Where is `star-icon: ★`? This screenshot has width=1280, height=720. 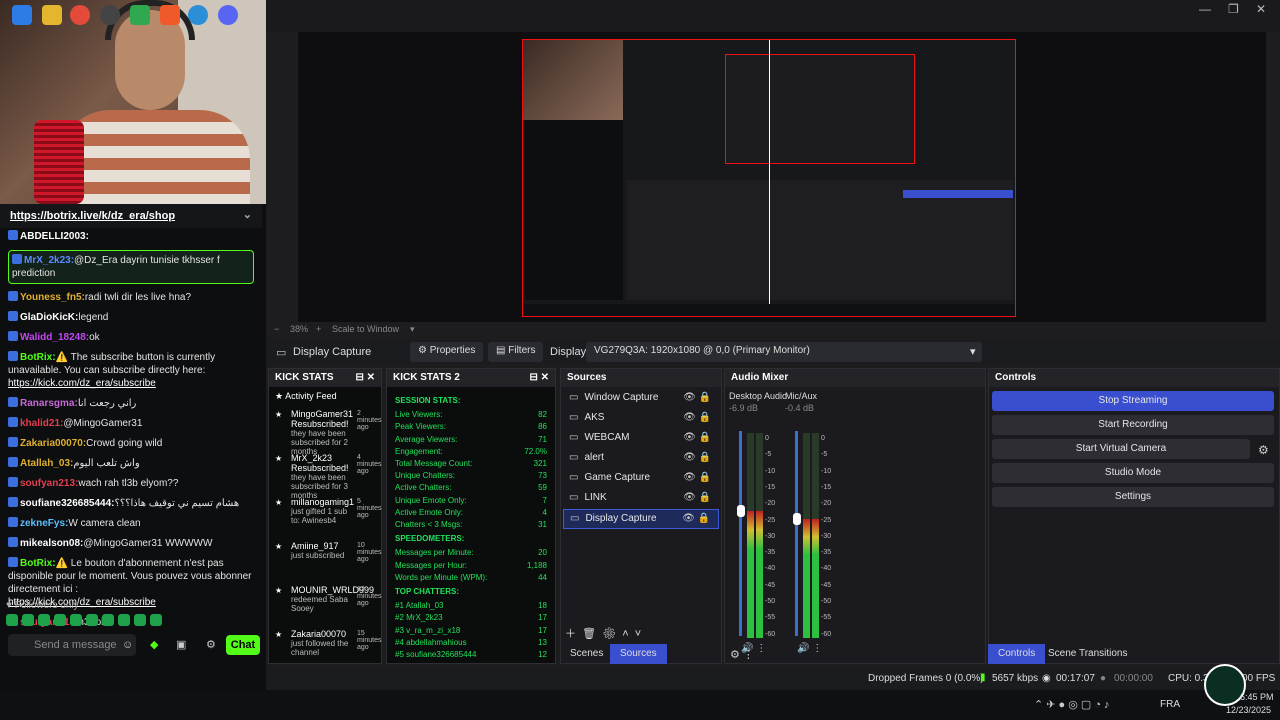 star-icon: ★ is located at coordinates (279, 634).